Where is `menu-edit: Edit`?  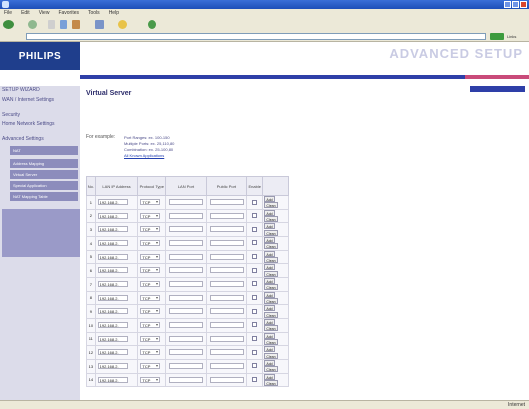 menu-edit: Edit is located at coordinates (25, 13).